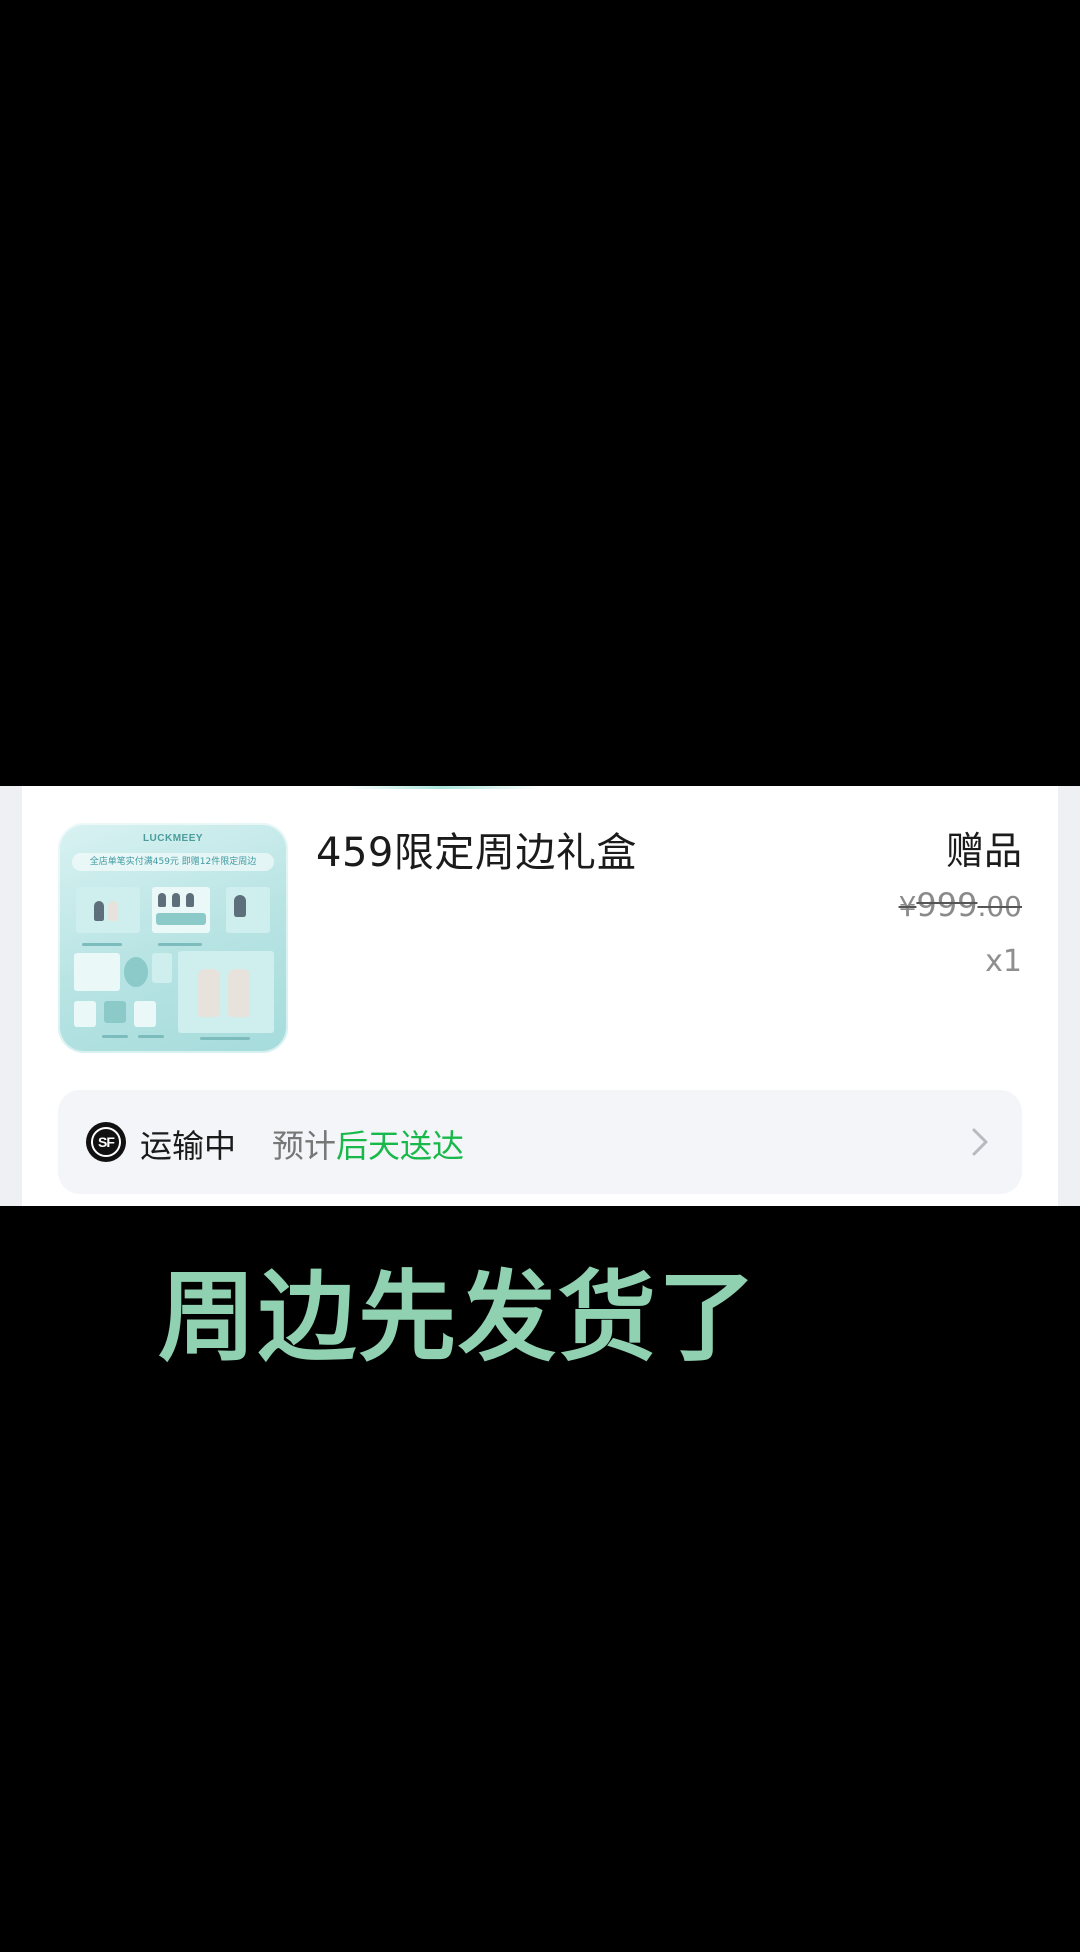 Image resolution: width=1080 pixels, height=1952 pixels. What do you see at coordinates (97, 972) in the screenshot?
I see `thumbnail-calligraphy` at bounding box center [97, 972].